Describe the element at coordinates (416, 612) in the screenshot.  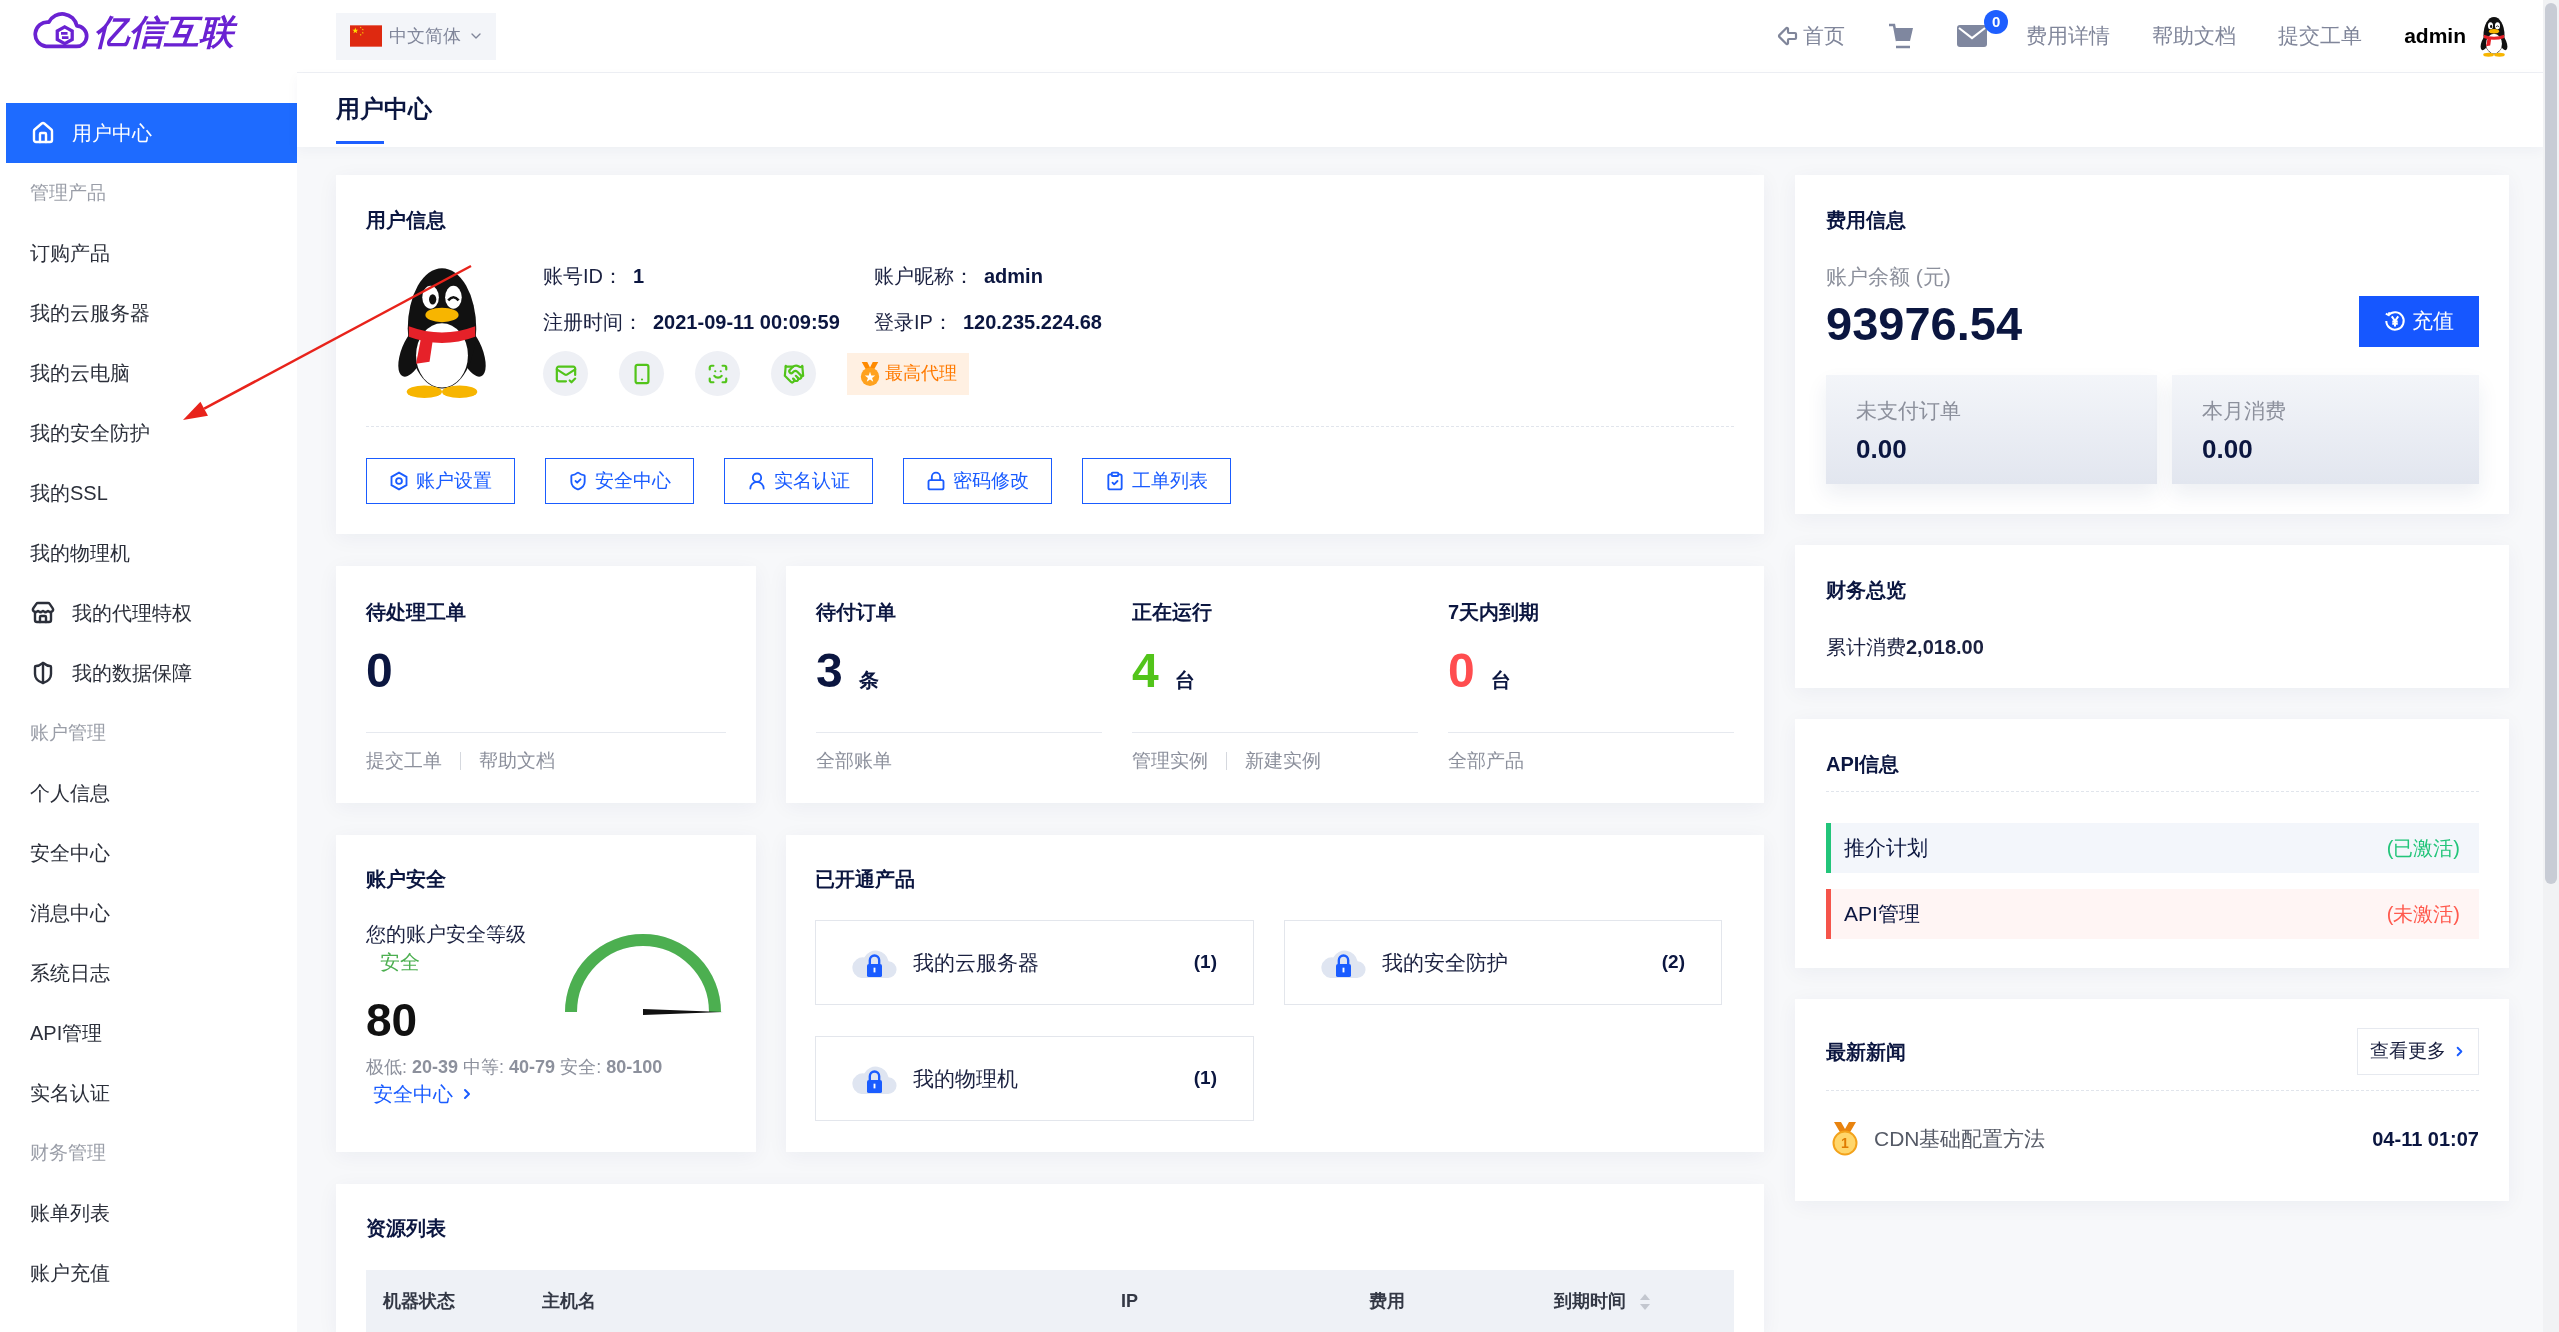
I see `card-title: 待处理工单` at that location.